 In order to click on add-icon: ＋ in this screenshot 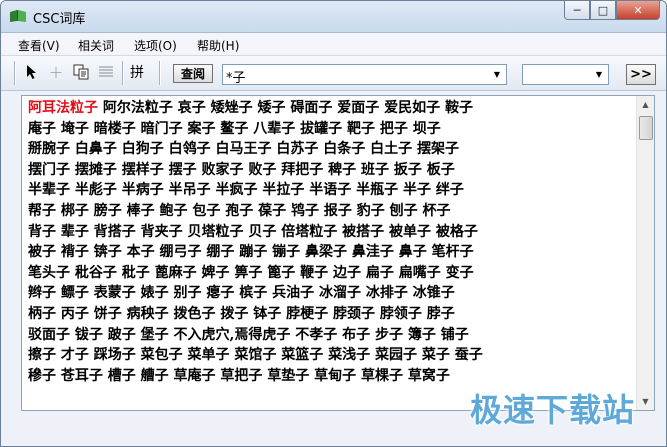, I will do `click(56, 72)`.